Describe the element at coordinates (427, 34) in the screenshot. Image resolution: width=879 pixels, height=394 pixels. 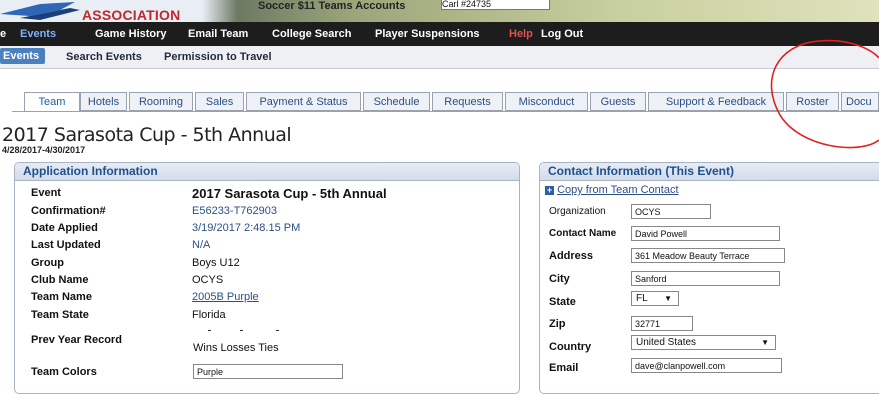
I see `nav-item-player-suspensions: Player Suspensions` at that location.